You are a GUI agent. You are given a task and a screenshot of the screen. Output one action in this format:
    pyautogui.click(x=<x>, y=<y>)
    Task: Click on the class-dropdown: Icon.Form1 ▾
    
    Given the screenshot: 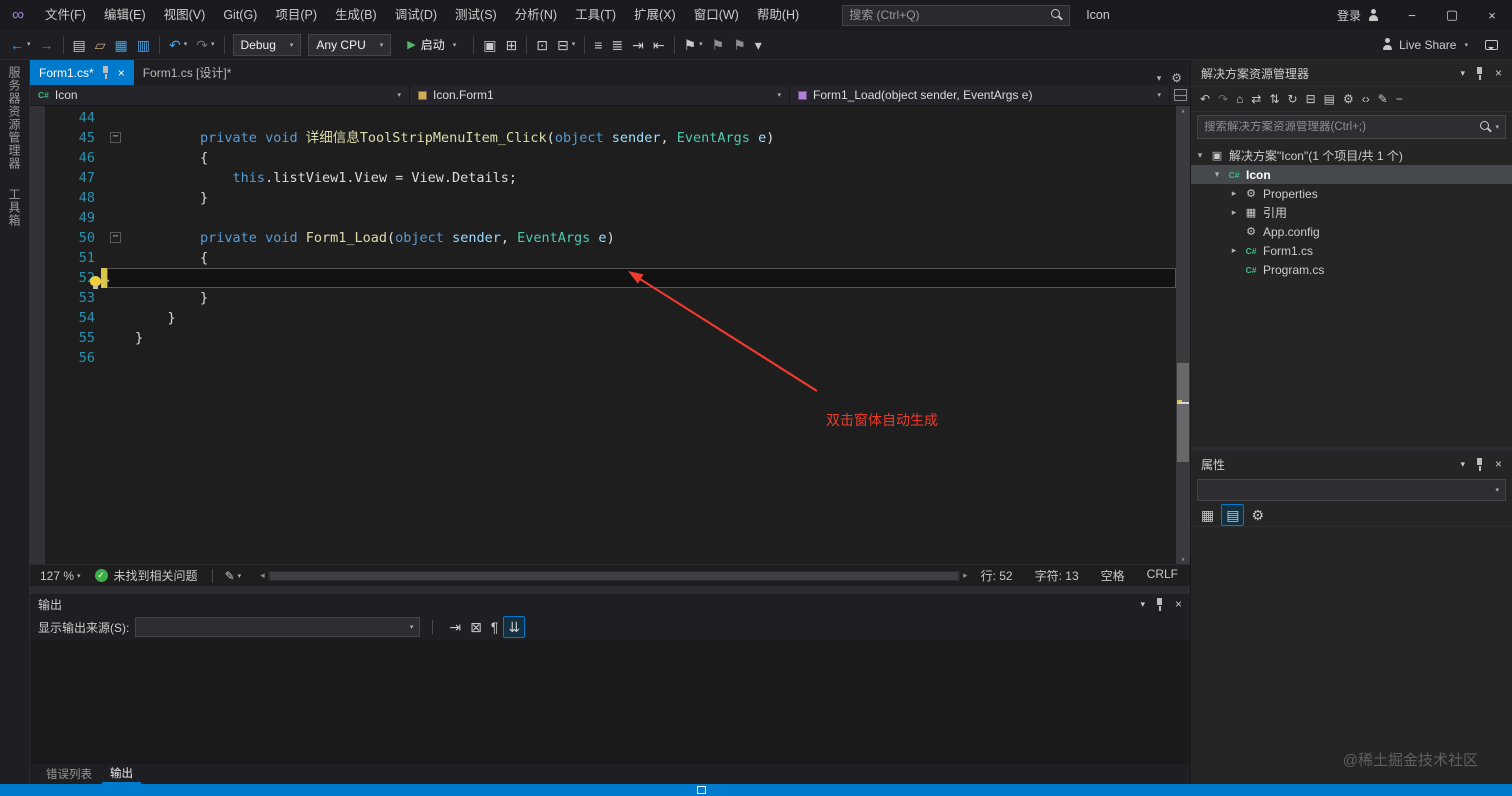 What is the action you would take?
    pyautogui.click(x=600, y=95)
    